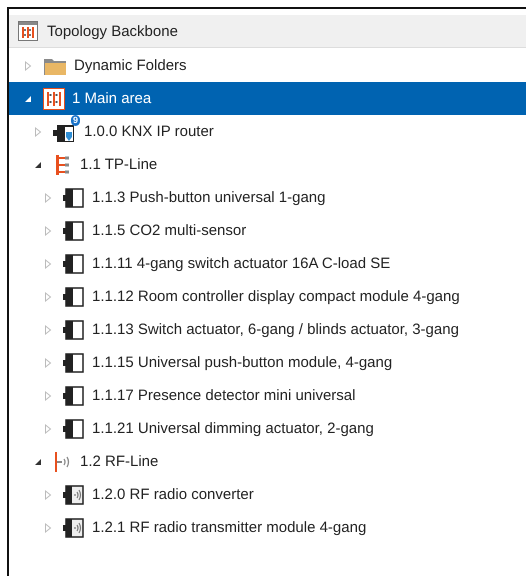 This screenshot has height=576, width=526. Describe the element at coordinates (267, 98) in the screenshot. I see `tree-item: 1 Main area` at that location.